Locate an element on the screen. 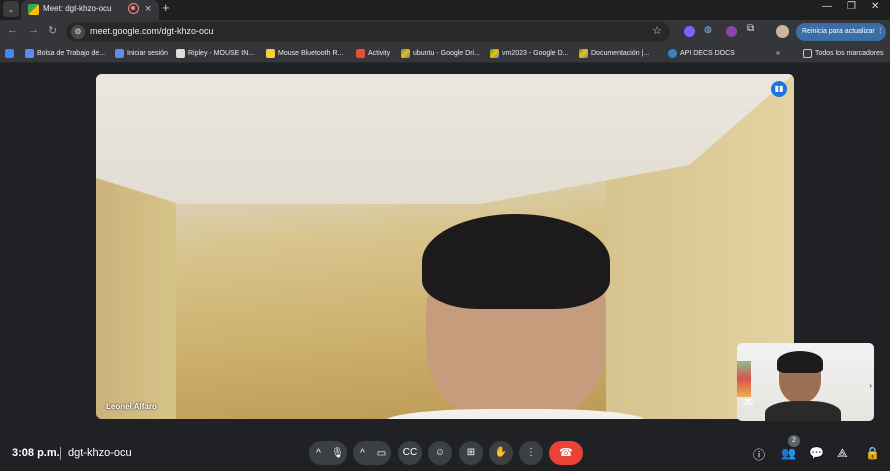 This screenshot has height=471, width=890. present-button: ⊞ is located at coordinates (471, 453).